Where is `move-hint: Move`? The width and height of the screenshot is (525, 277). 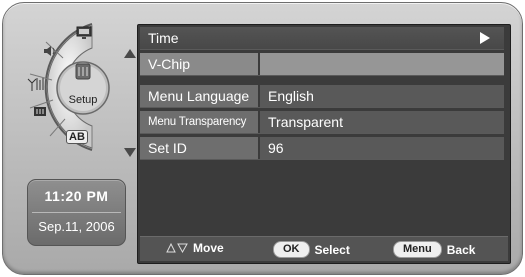 move-hint: Move is located at coordinates (195, 248).